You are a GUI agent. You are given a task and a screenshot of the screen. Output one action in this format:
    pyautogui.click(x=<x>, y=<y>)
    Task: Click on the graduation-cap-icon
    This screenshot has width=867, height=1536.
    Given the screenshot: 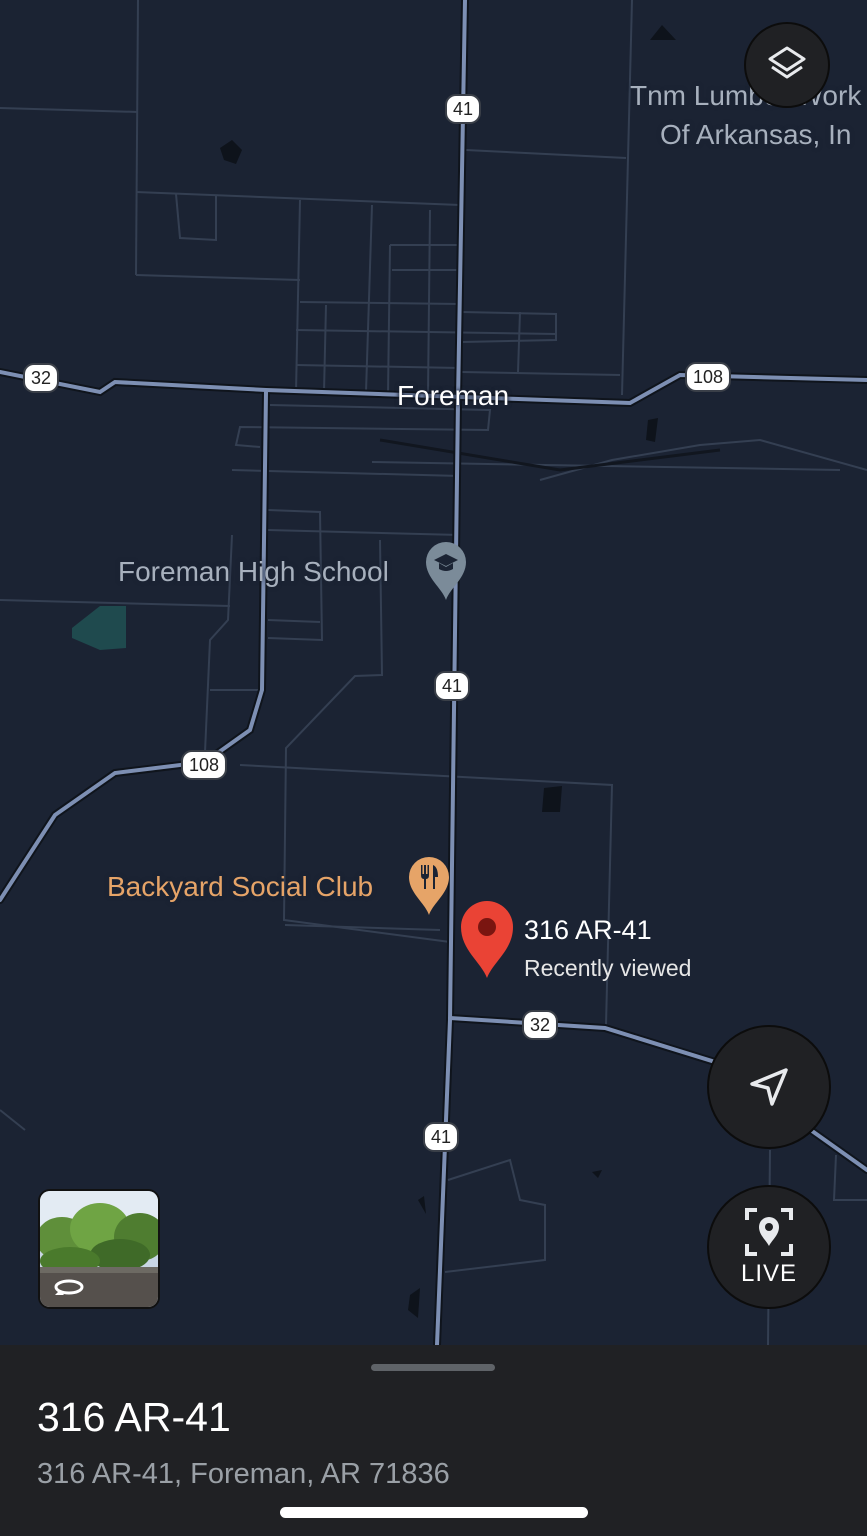 What is the action you would take?
    pyautogui.click(x=446, y=571)
    